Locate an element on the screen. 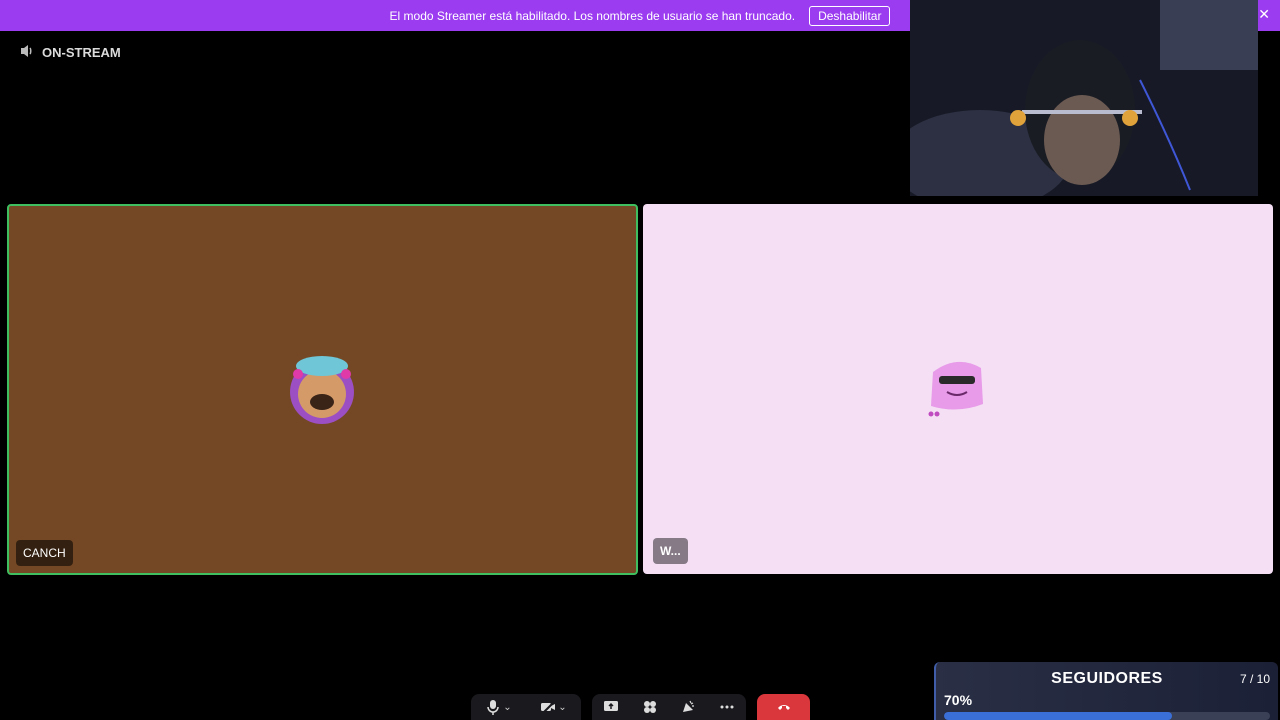  microphone-icon: ⌄ is located at coordinates (498, 707).